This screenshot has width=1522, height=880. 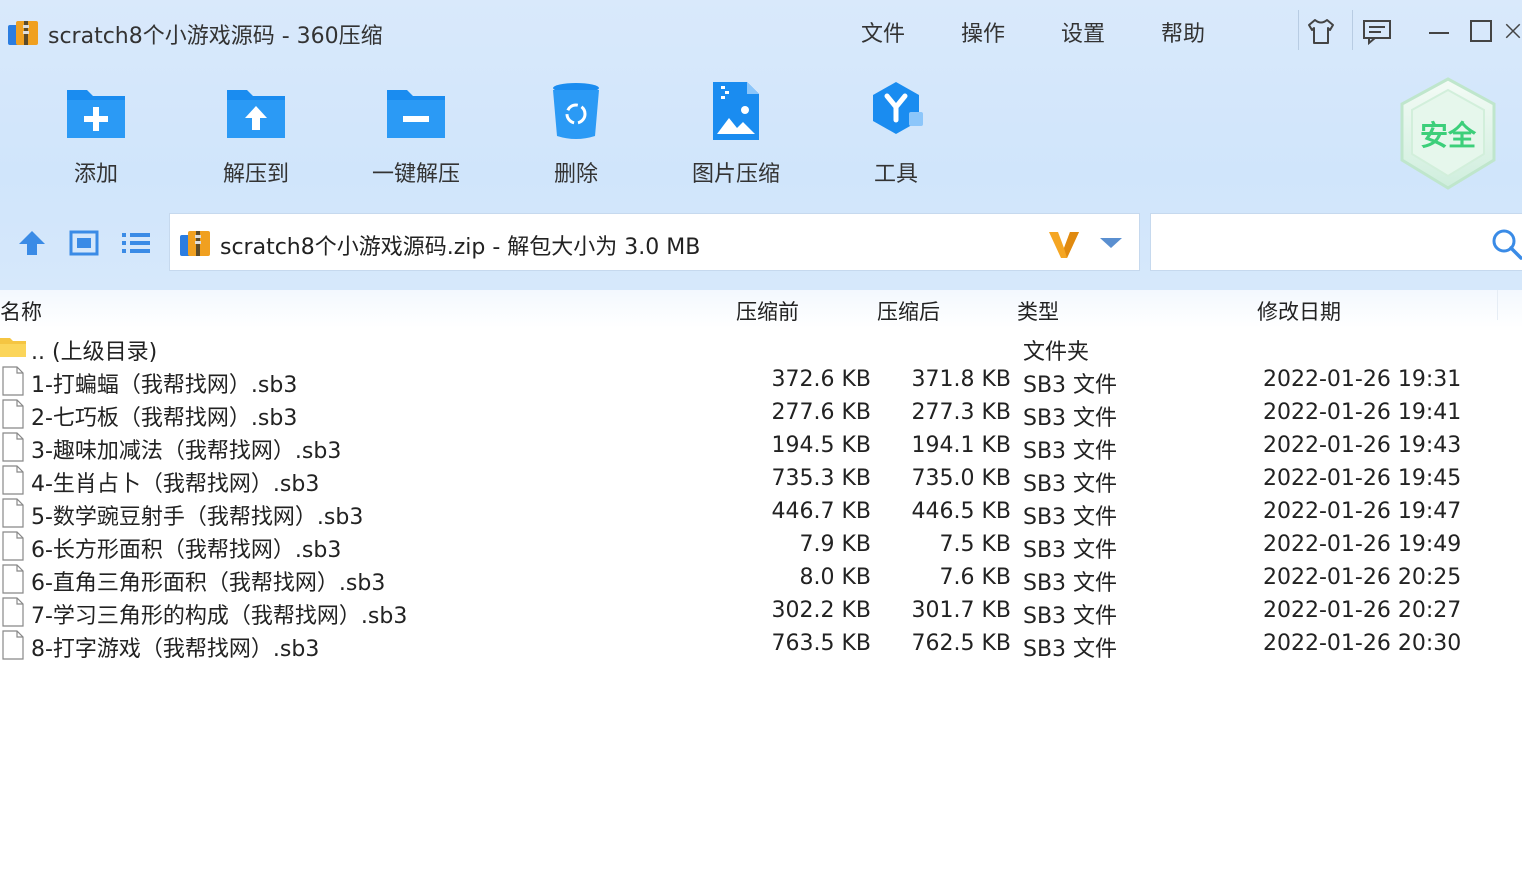 What do you see at coordinates (416, 135) in the screenshot?
I see `one-click-extract-button: 一键解压` at bounding box center [416, 135].